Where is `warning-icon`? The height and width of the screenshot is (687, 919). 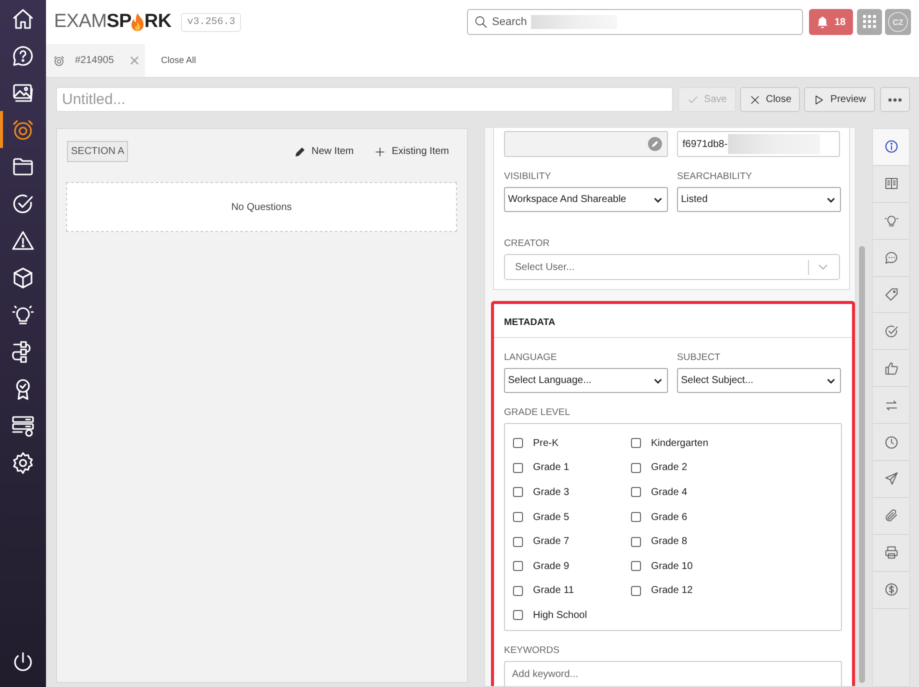
warning-icon is located at coordinates (23, 240).